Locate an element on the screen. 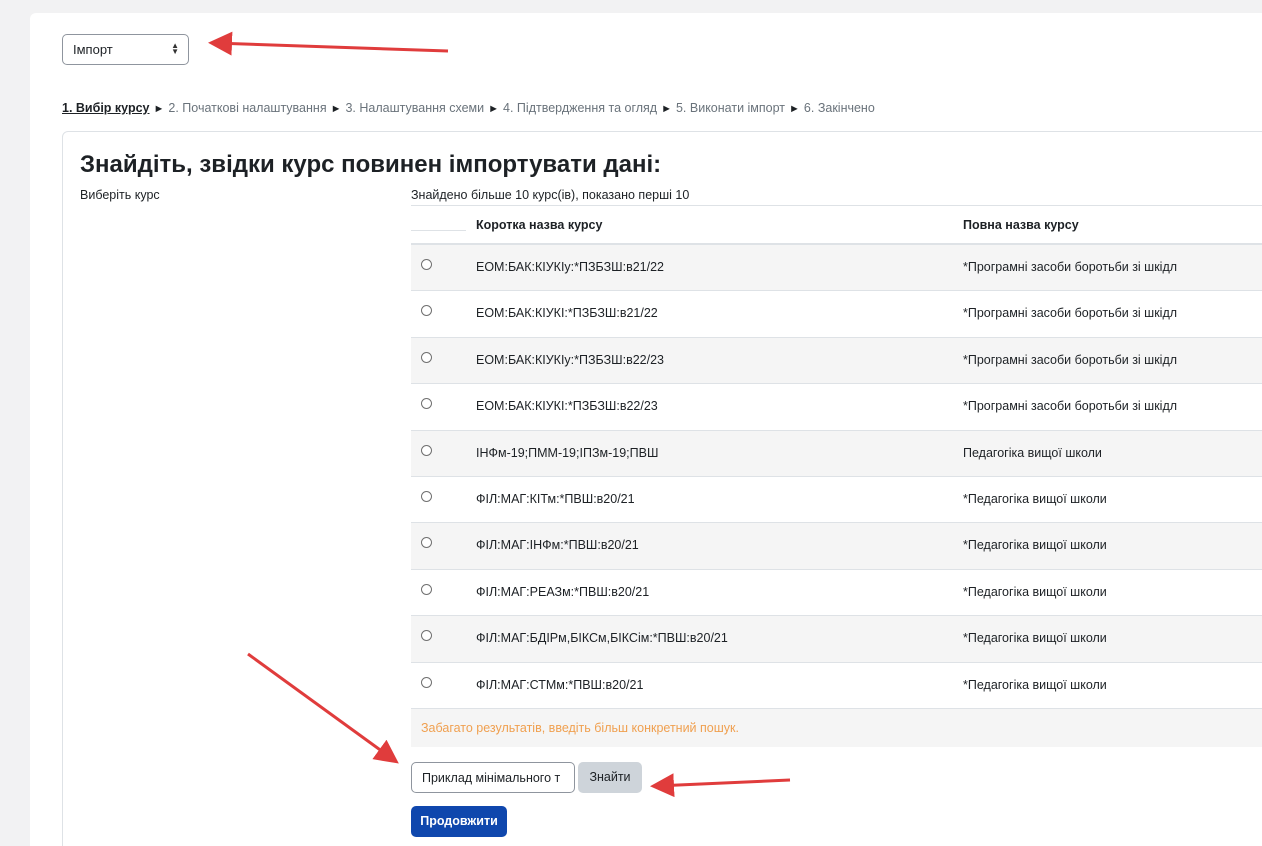 This screenshot has height=846, width=1262. annotation-arrow-search-button is located at coordinates (720, 785).